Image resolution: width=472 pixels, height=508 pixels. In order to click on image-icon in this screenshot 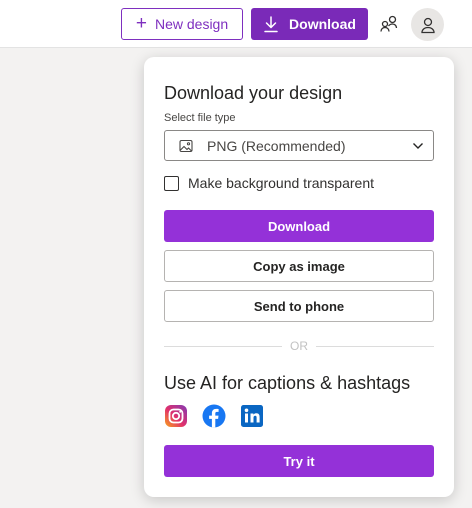, I will do `click(186, 145)`.